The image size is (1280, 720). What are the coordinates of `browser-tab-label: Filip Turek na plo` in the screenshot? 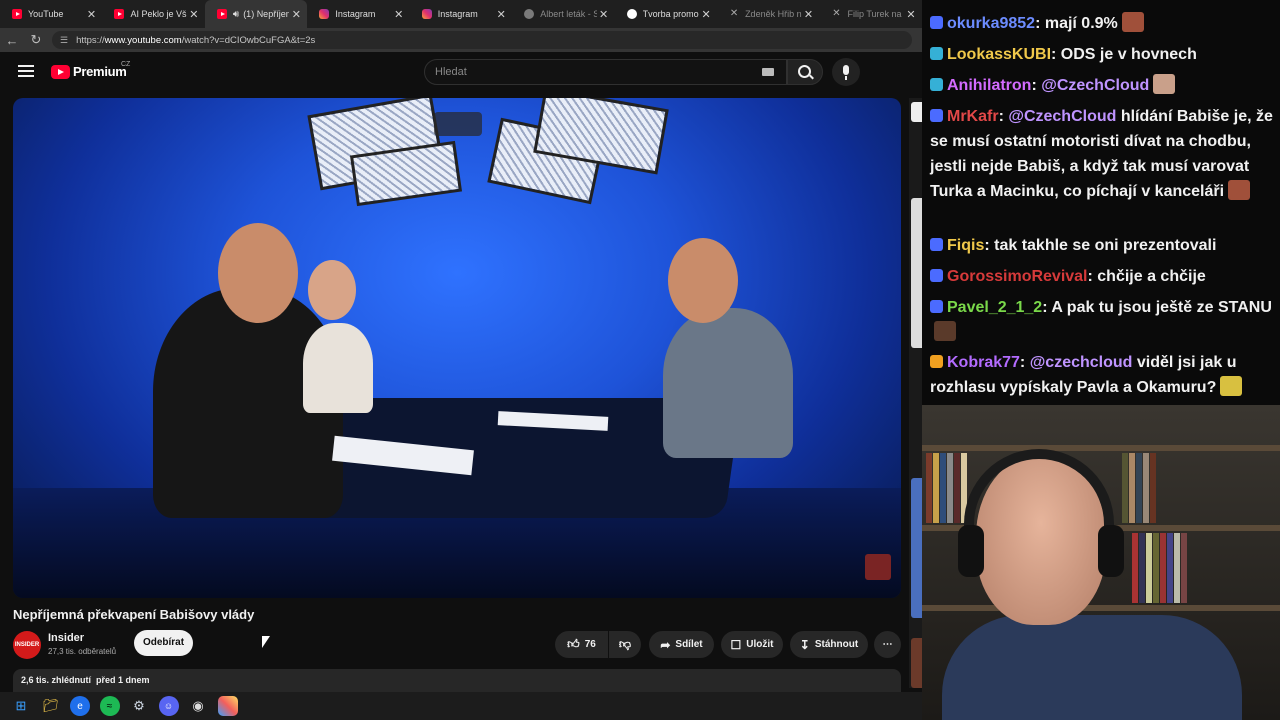 It's located at (875, 14).